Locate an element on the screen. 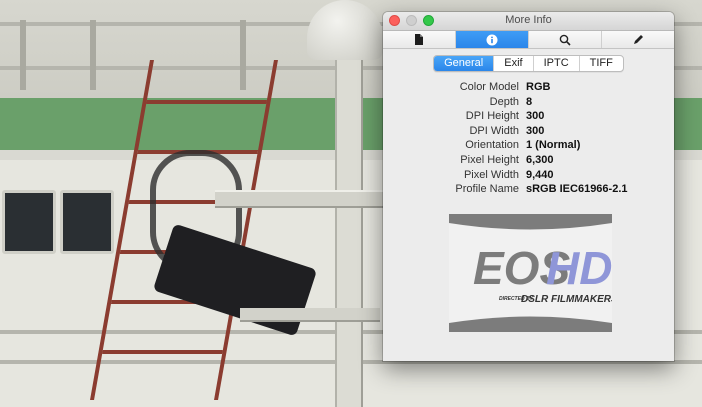  logo-tagline: DSLR FILMMAKERS is located at coordinates (566, 299).